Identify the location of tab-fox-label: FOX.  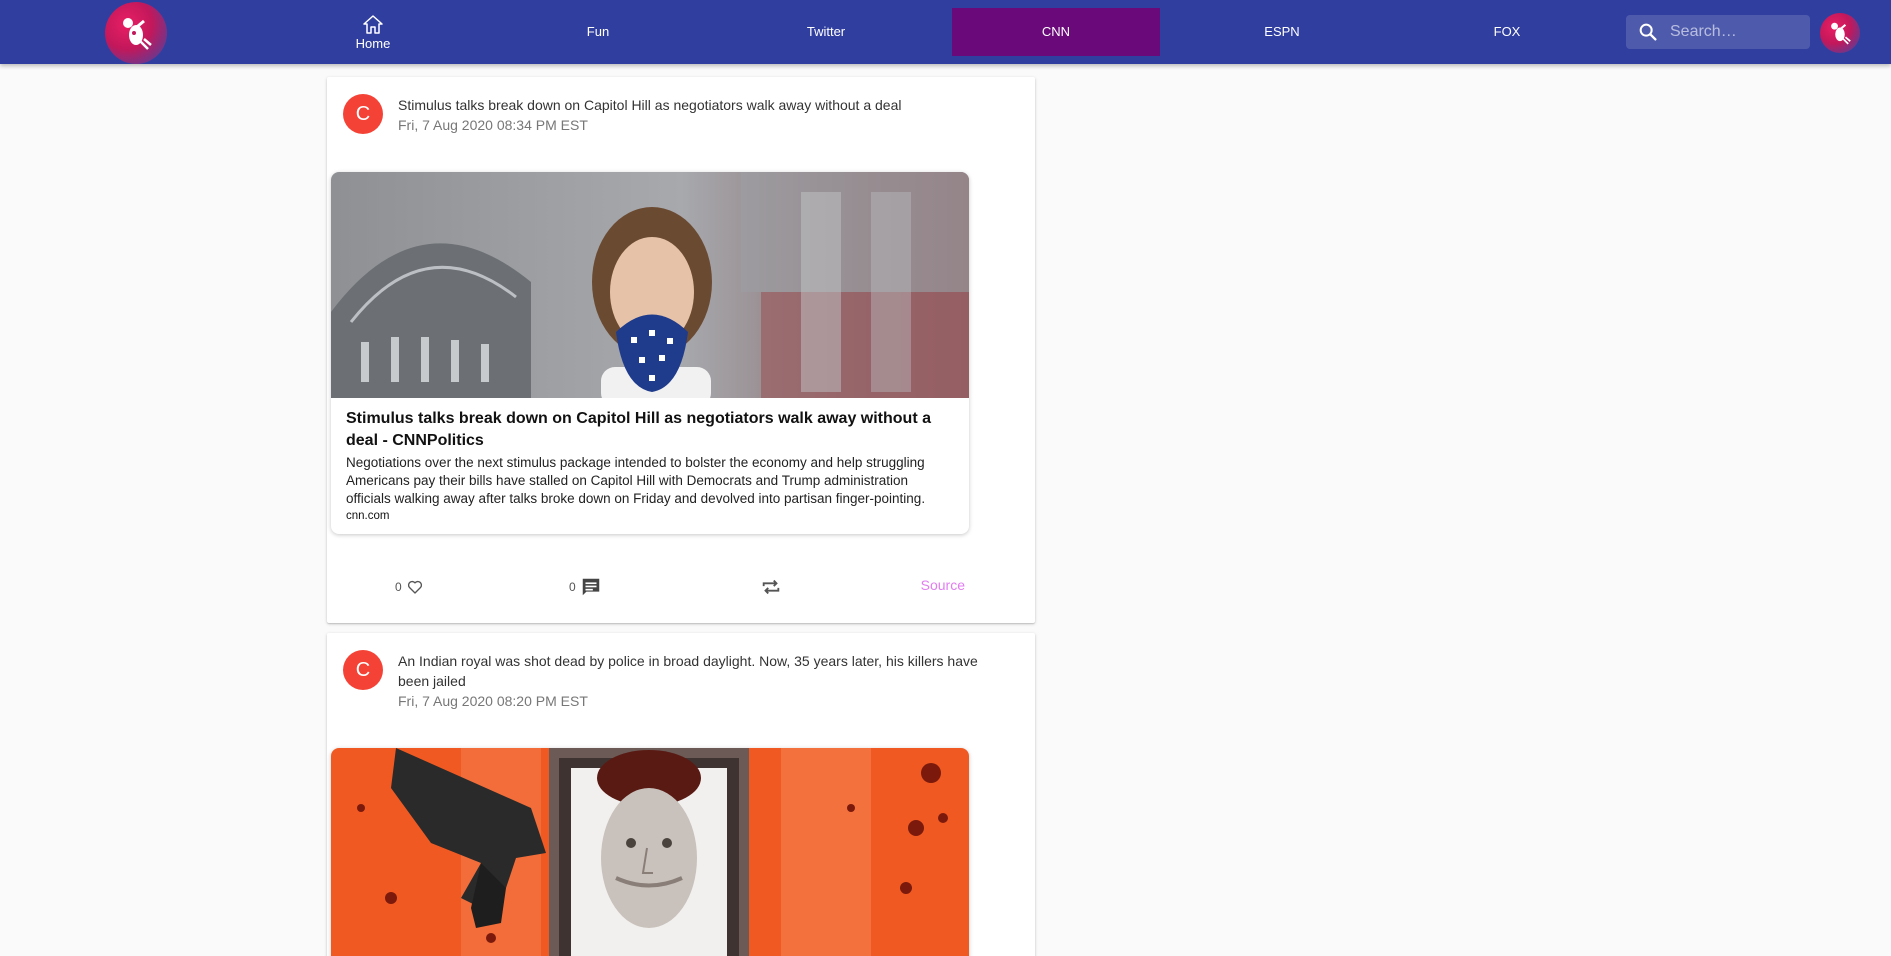
(1507, 31).